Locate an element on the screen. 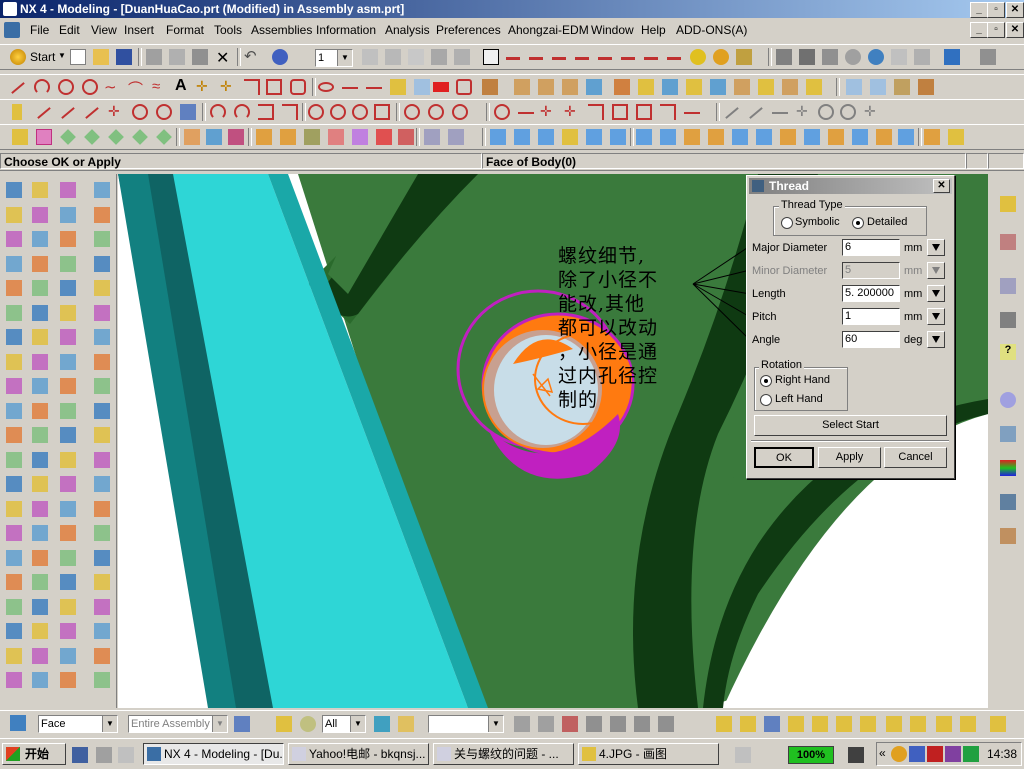  scale-icon is located at coordinates (788, 137).